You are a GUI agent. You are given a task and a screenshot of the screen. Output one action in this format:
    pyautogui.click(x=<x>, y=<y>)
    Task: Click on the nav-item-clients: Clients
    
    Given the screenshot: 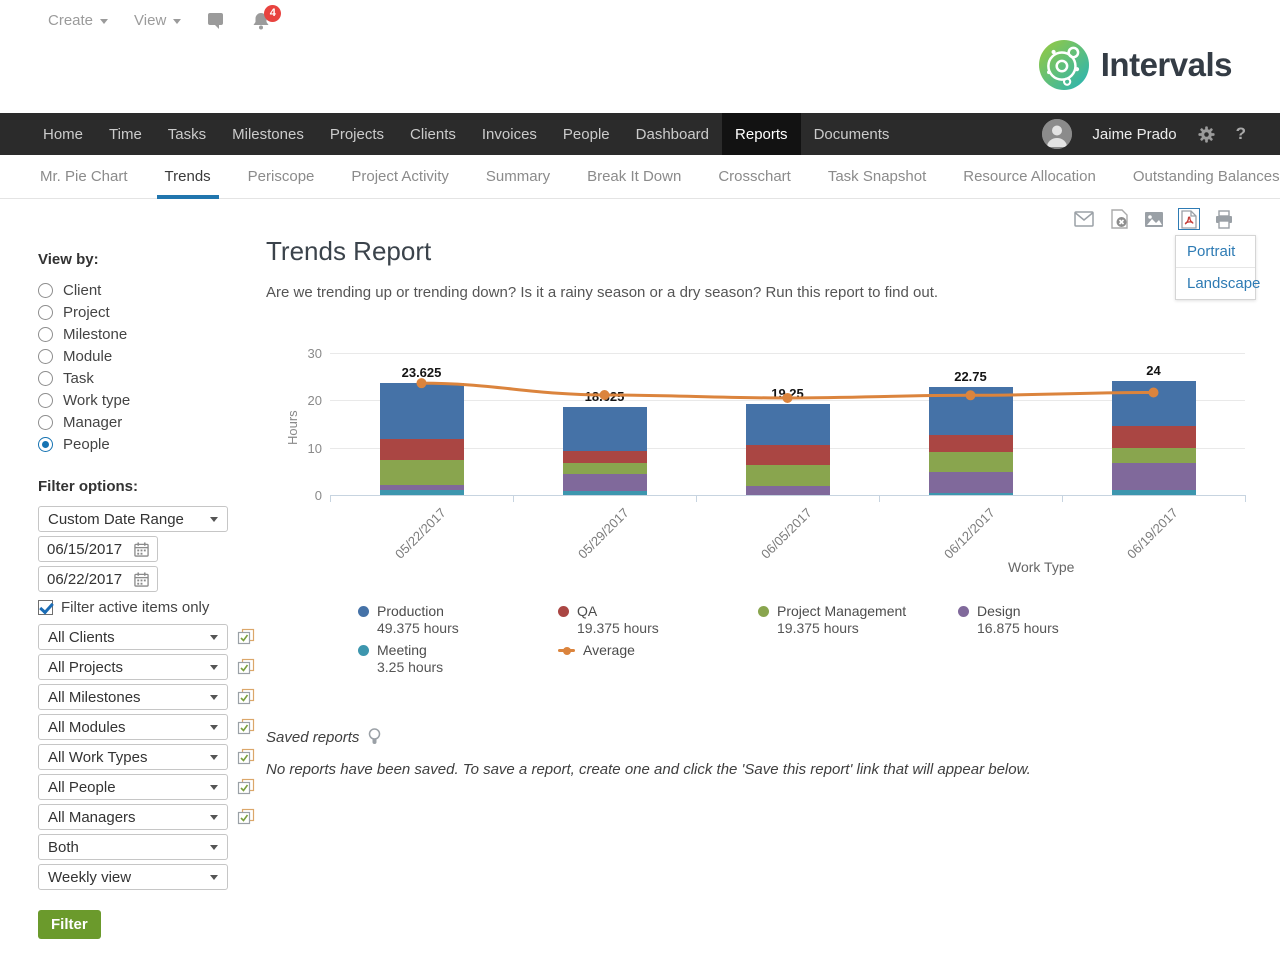 What is the action you would take?
    pyautogui.click(x=433, y=134)
    